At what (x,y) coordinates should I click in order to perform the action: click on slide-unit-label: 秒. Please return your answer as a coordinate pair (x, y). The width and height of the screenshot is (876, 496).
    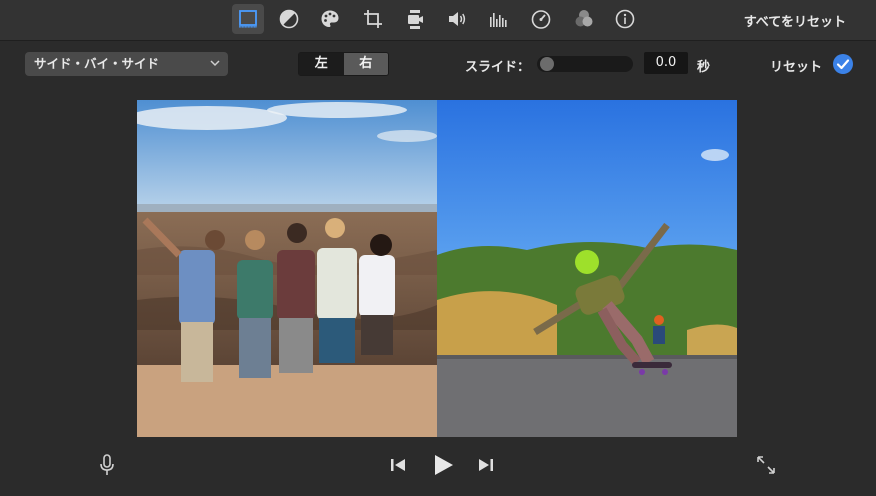
    Looking at the image, I should click on (704, 67).